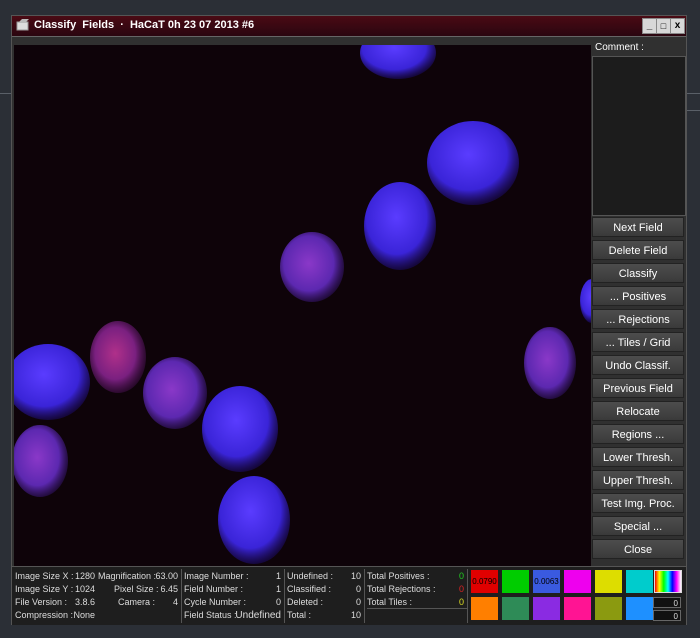  I want to click on color-swatch-yellow, so click(608, 581).